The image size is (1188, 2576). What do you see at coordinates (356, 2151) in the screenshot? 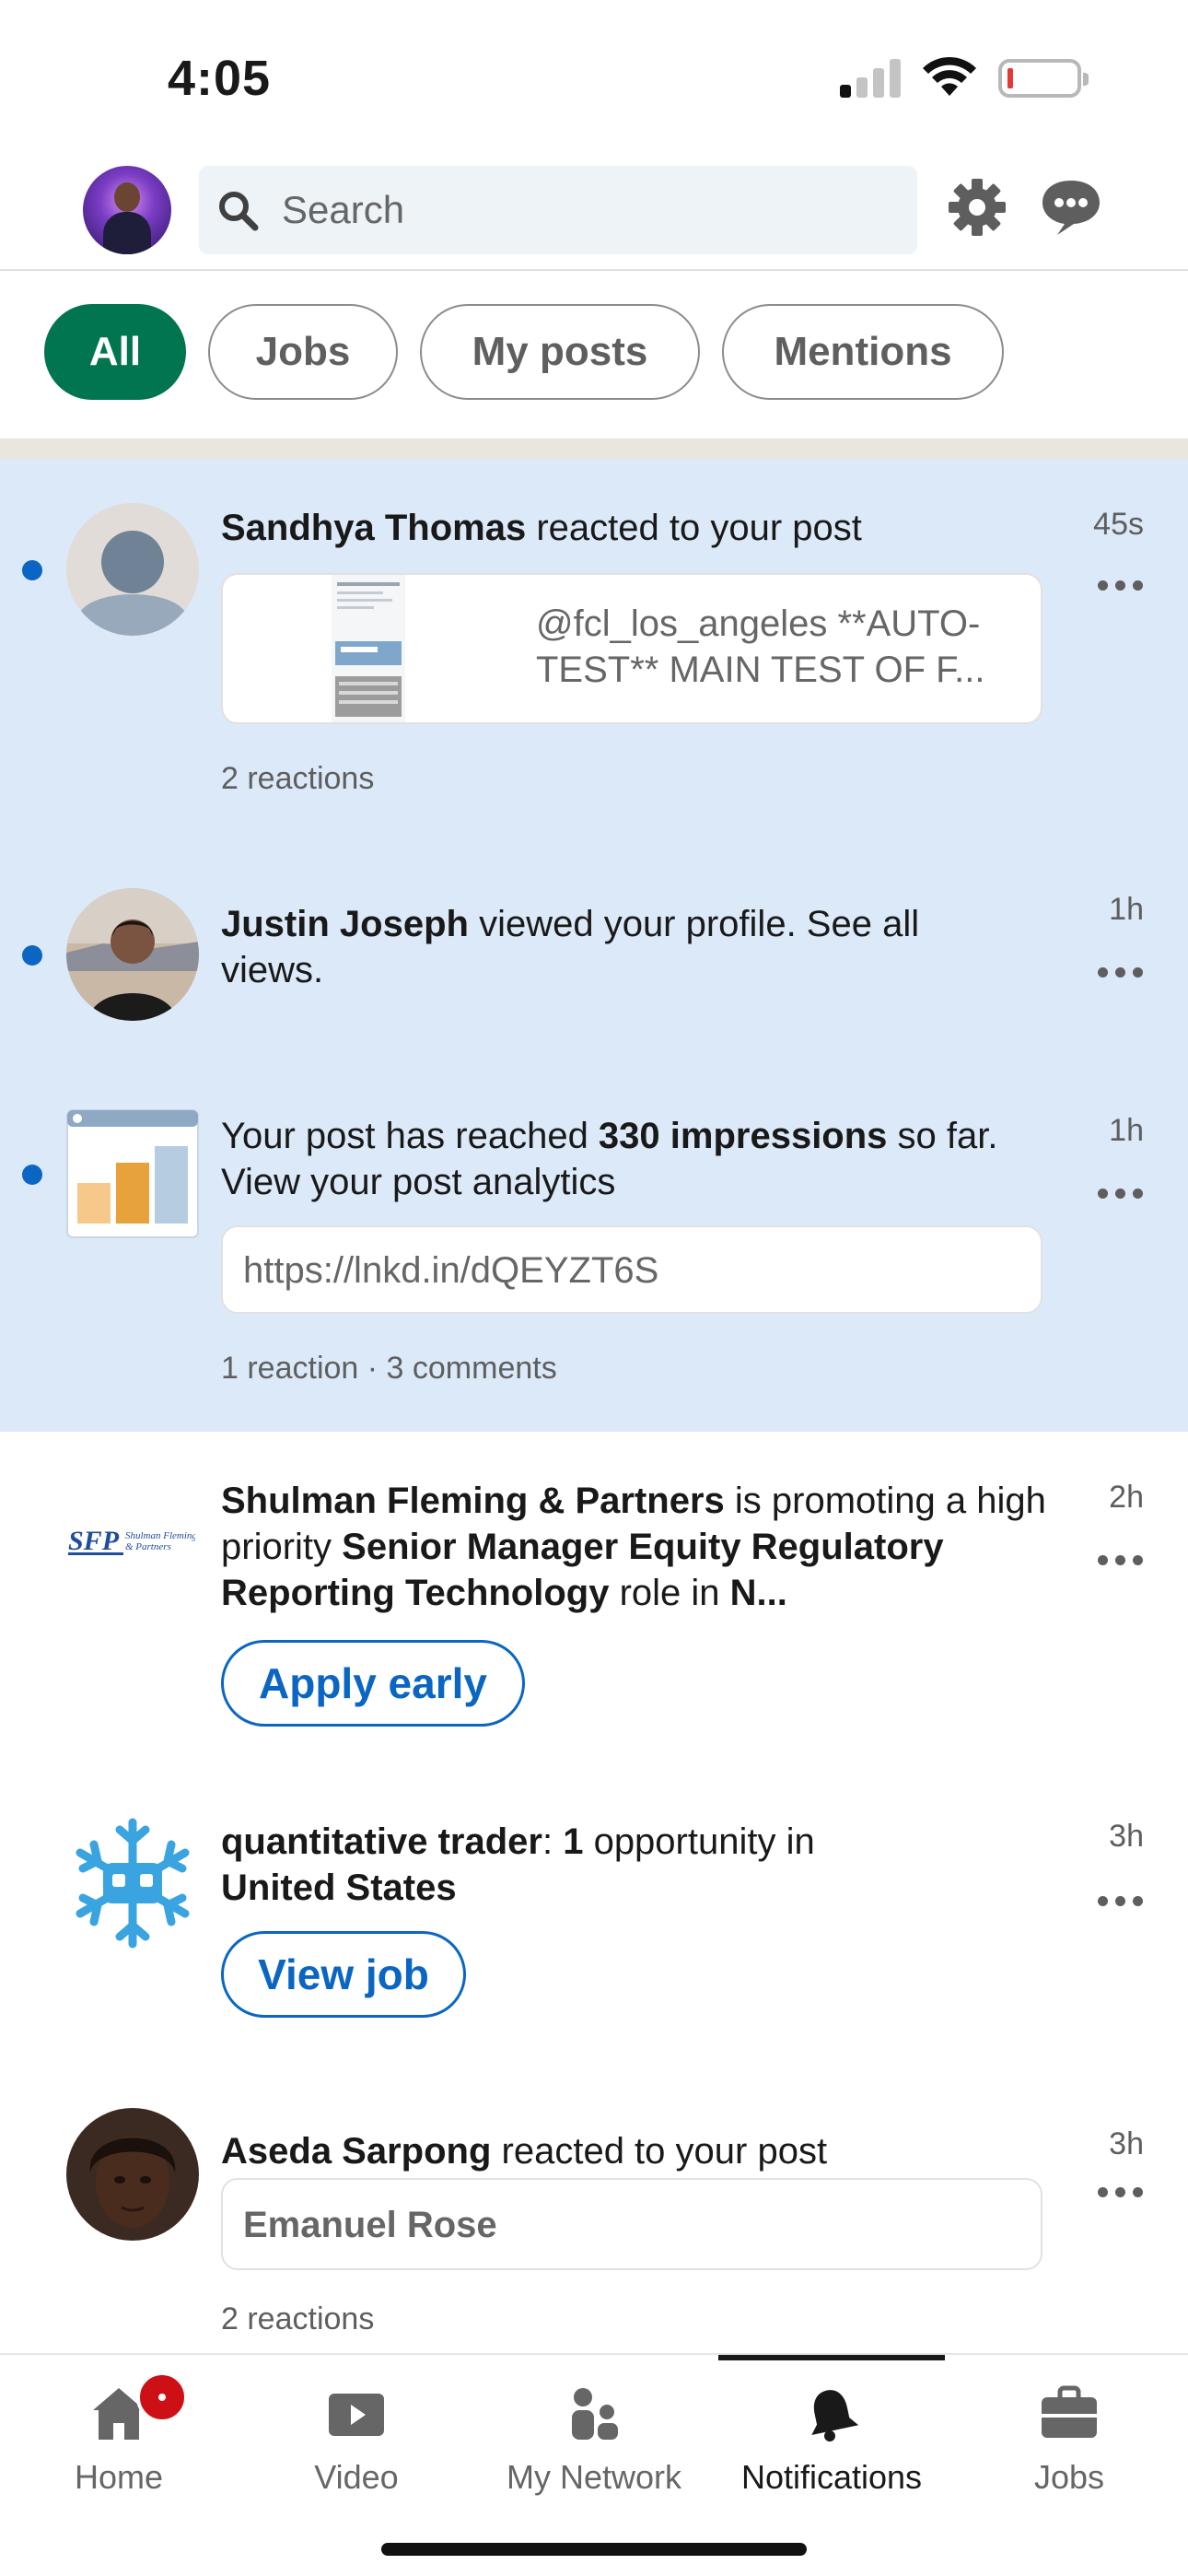
I see `actor-name: Aseda Sarpong` at bounding box center [356, 2151].